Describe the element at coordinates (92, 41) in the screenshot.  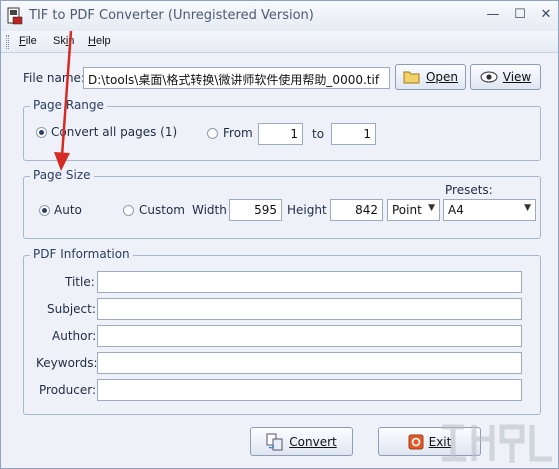
I see `menu-help-accel: H` at that location.